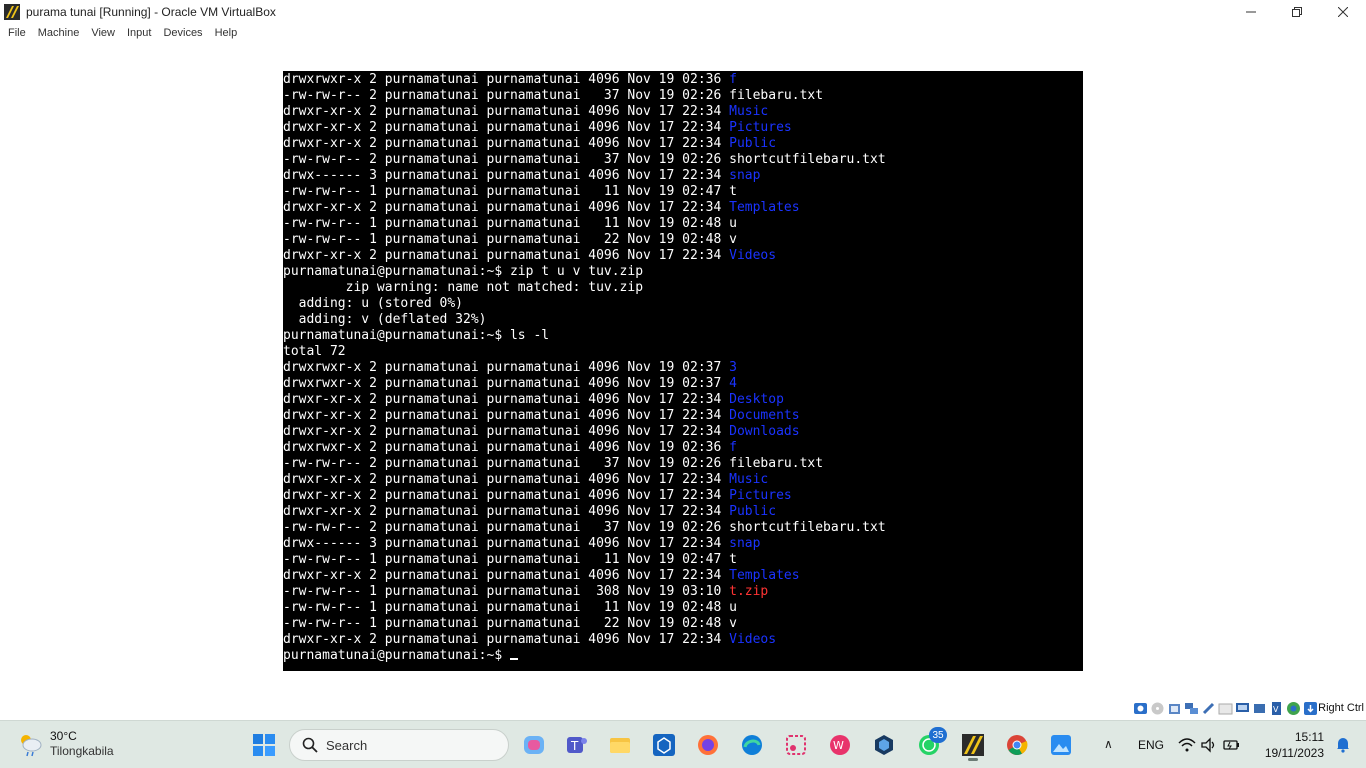  I want to click on file-explorer-icon, so click(620, 745).